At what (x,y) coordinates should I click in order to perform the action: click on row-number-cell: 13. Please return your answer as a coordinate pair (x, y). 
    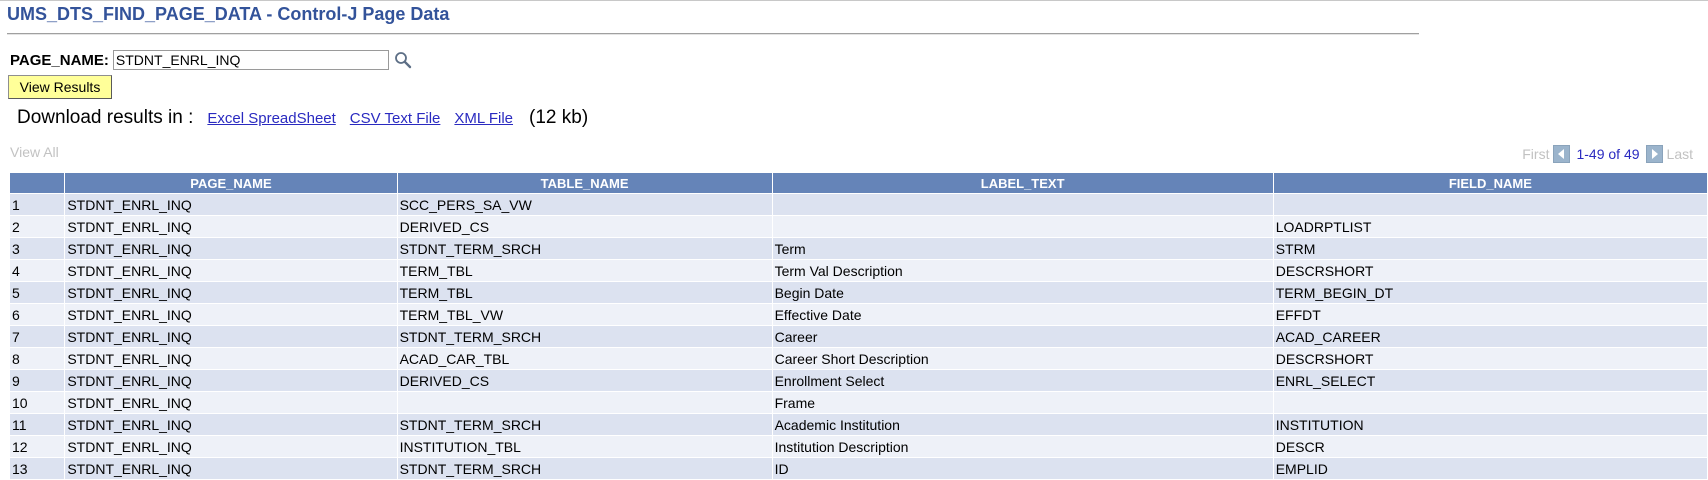
    Looking at the image, I should click on (38, 468).